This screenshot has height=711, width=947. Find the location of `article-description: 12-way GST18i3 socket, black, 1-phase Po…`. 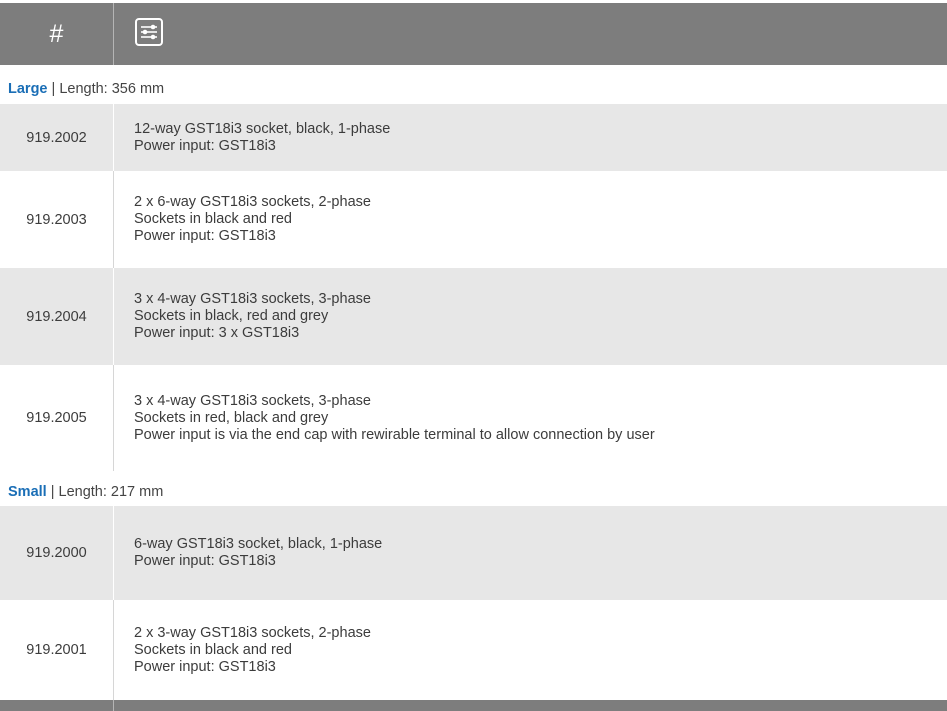

article-description: 12-way GST18i3 socket, black, 1-phase Po… is located at coordinates (252, 138).